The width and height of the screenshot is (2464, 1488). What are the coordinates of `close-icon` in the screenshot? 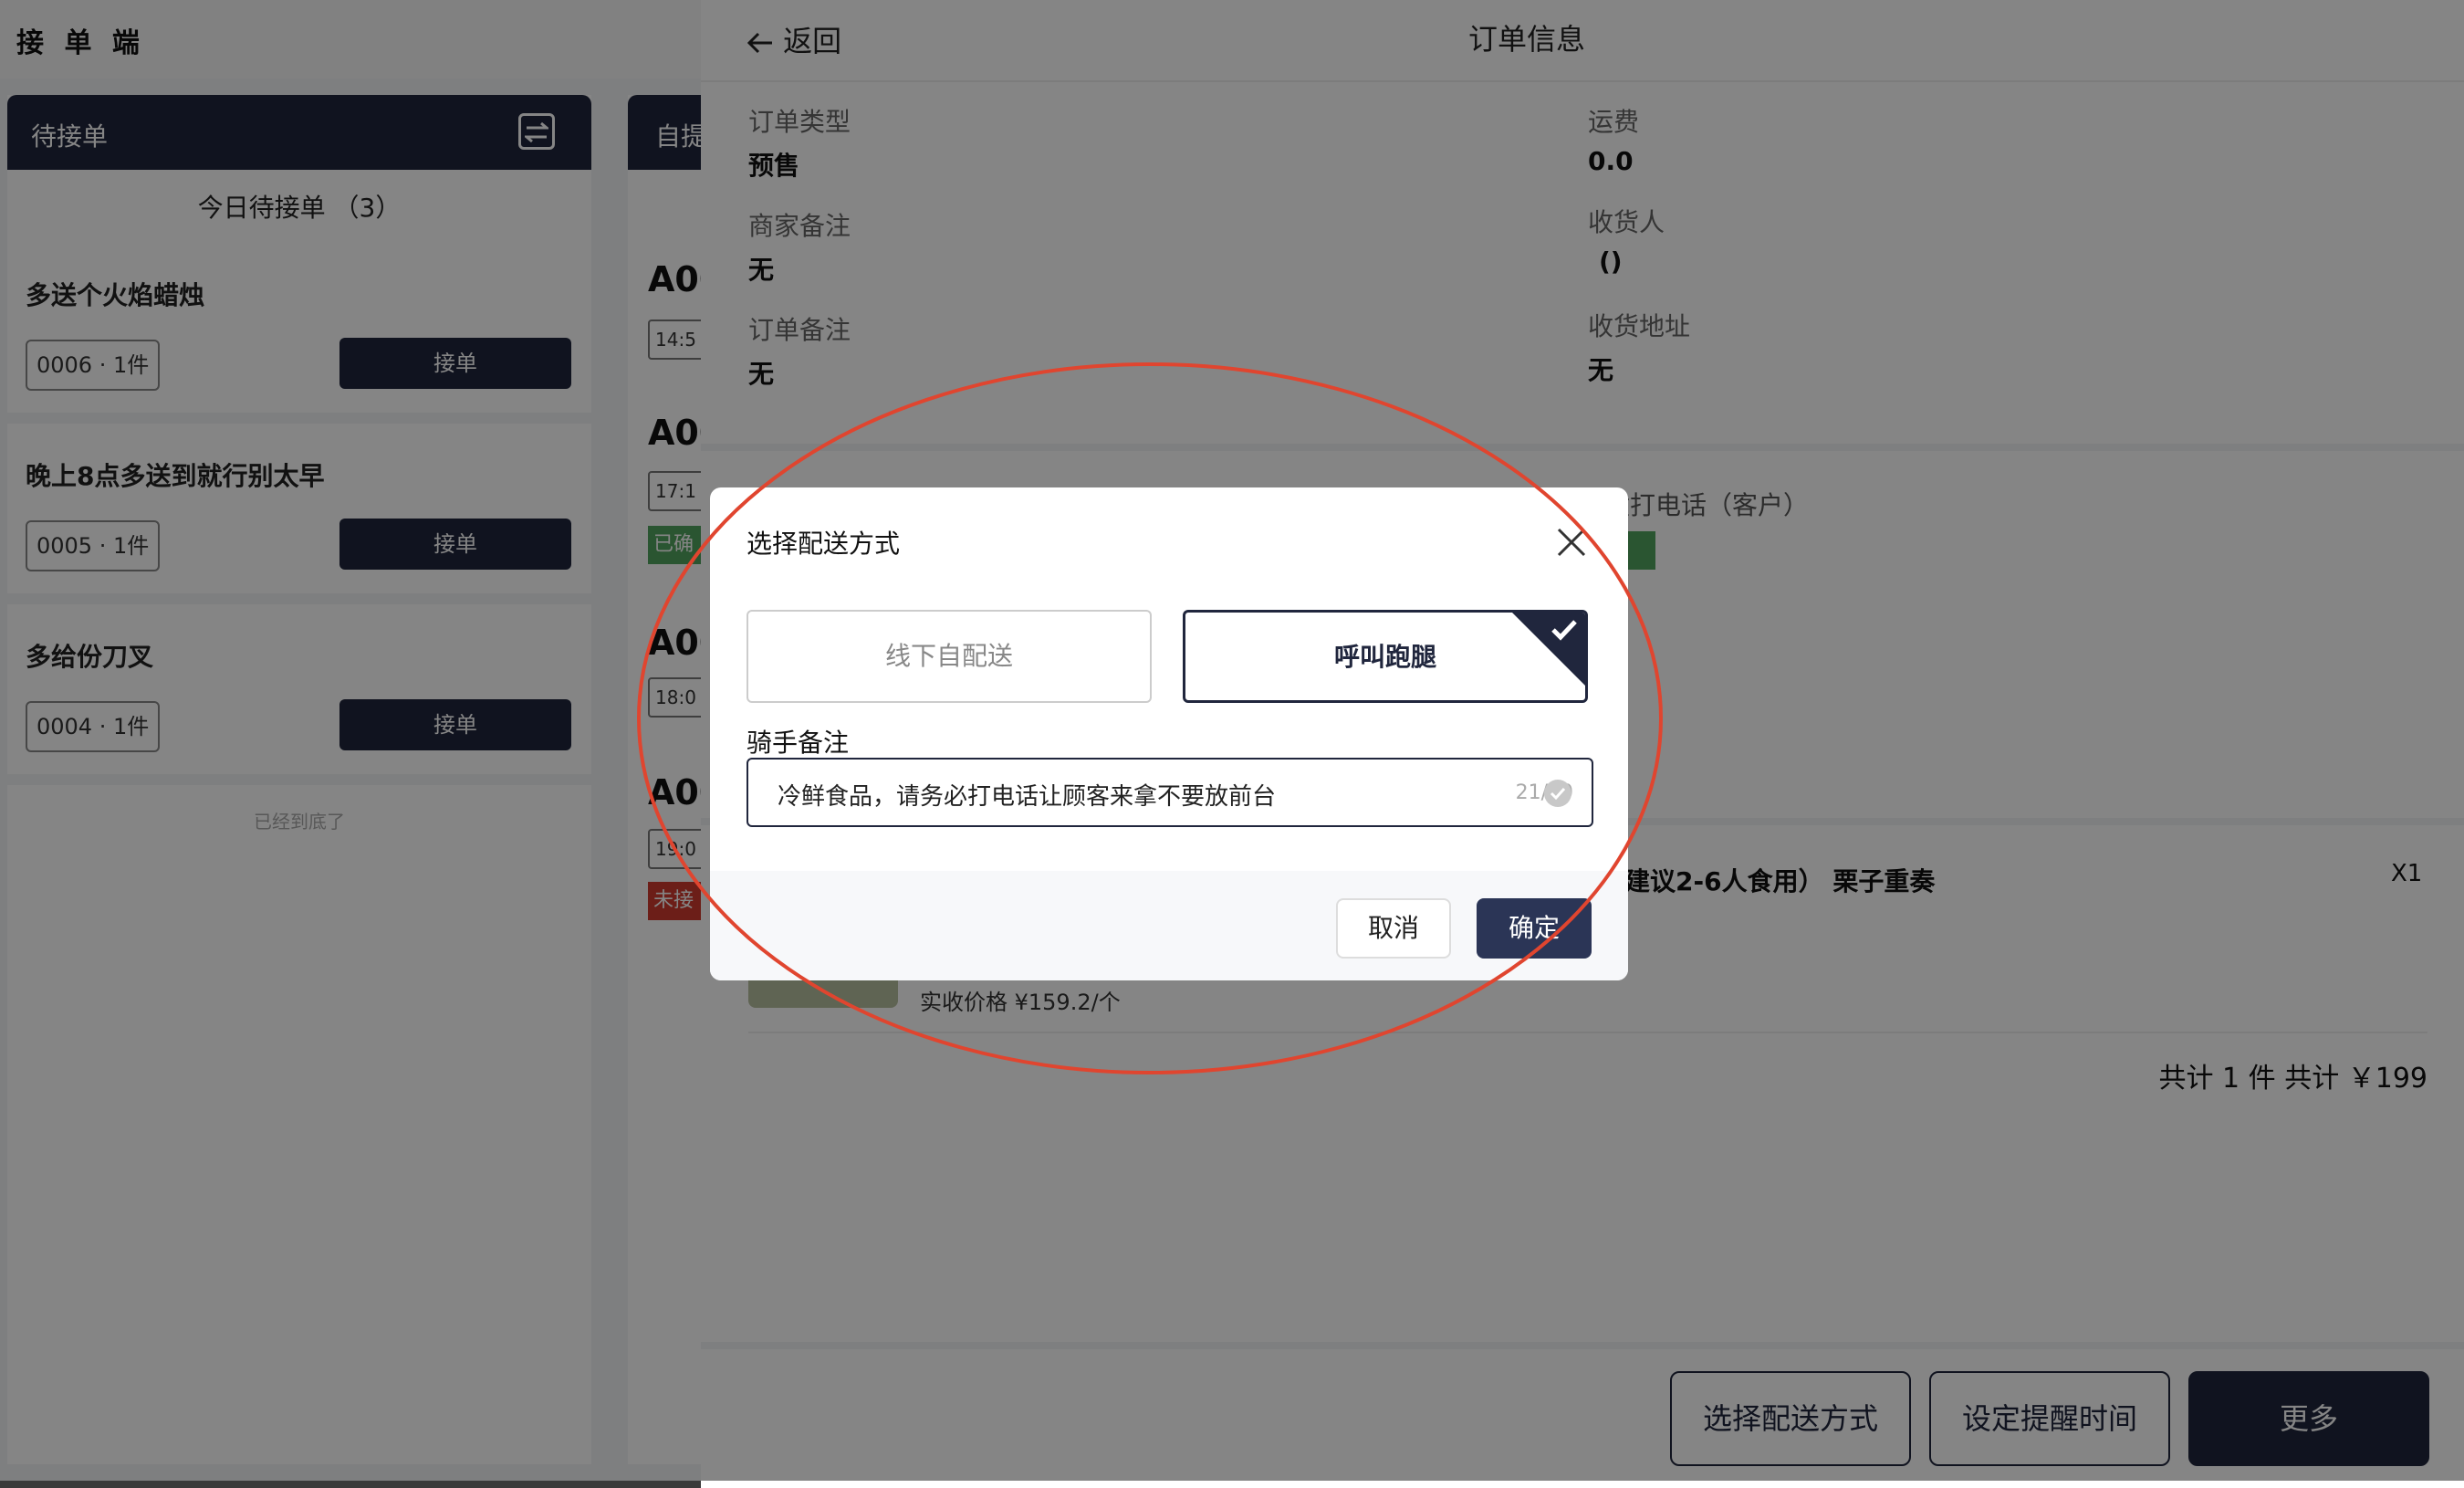 It's located at (1571, 542).